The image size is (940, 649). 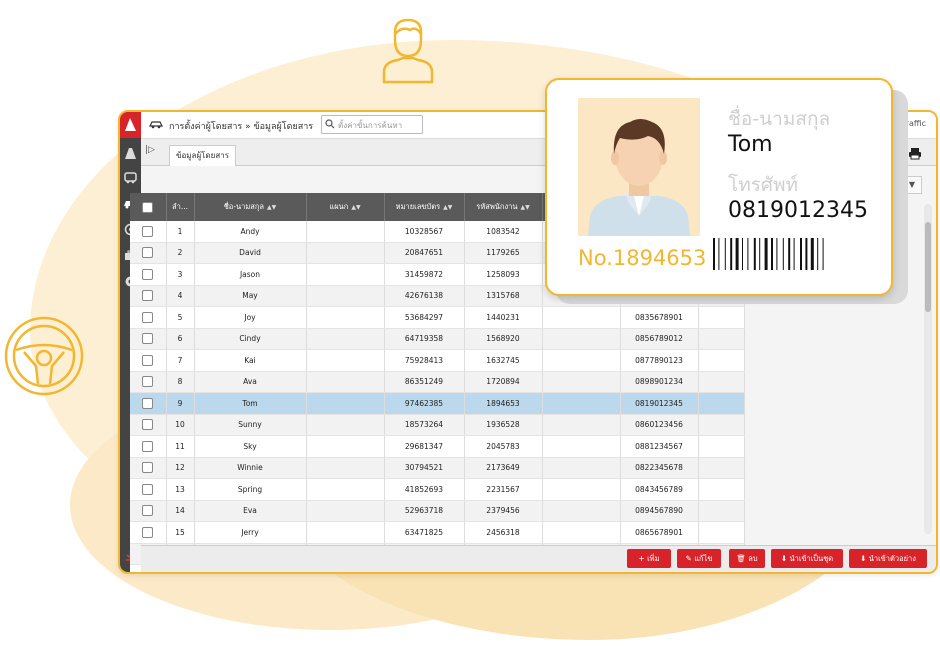 I want to click on barcode, so click(x=768, y=254).